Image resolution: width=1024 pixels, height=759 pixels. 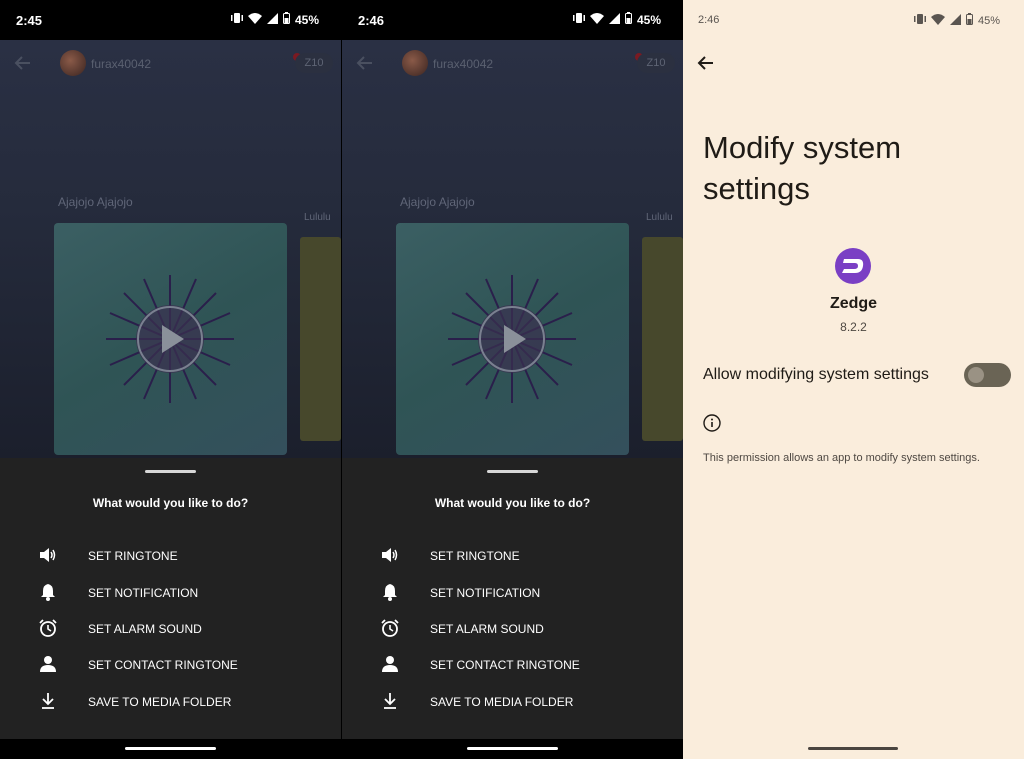 I want to click on zedge-logo-icon, so click(x=853, y=266).